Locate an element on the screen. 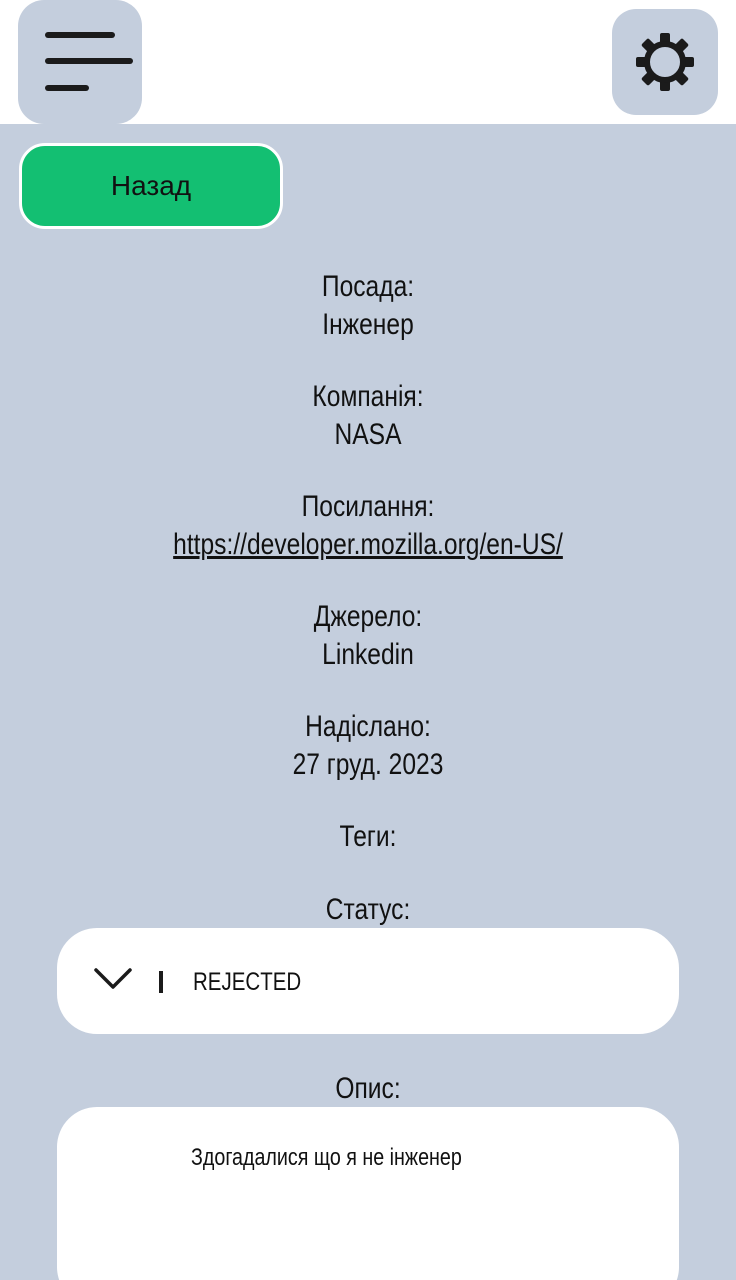 The width and height of the screenshot is (736, 1280). status-selected-value: REJECTED is located at coordinates (247, 982).